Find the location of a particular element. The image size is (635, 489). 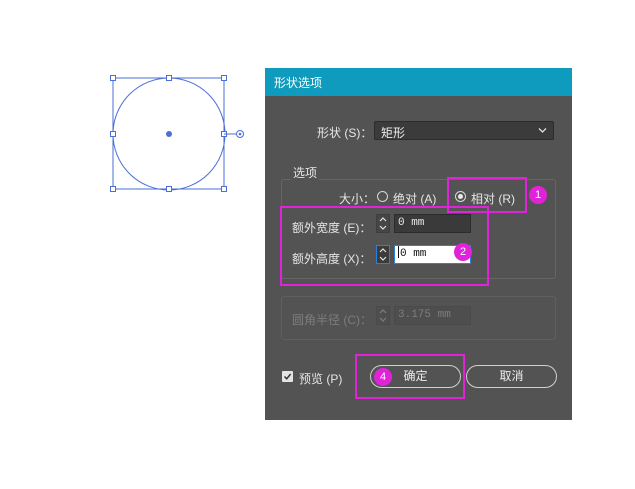

preview-checkbox is located at coordinates (287, 376).